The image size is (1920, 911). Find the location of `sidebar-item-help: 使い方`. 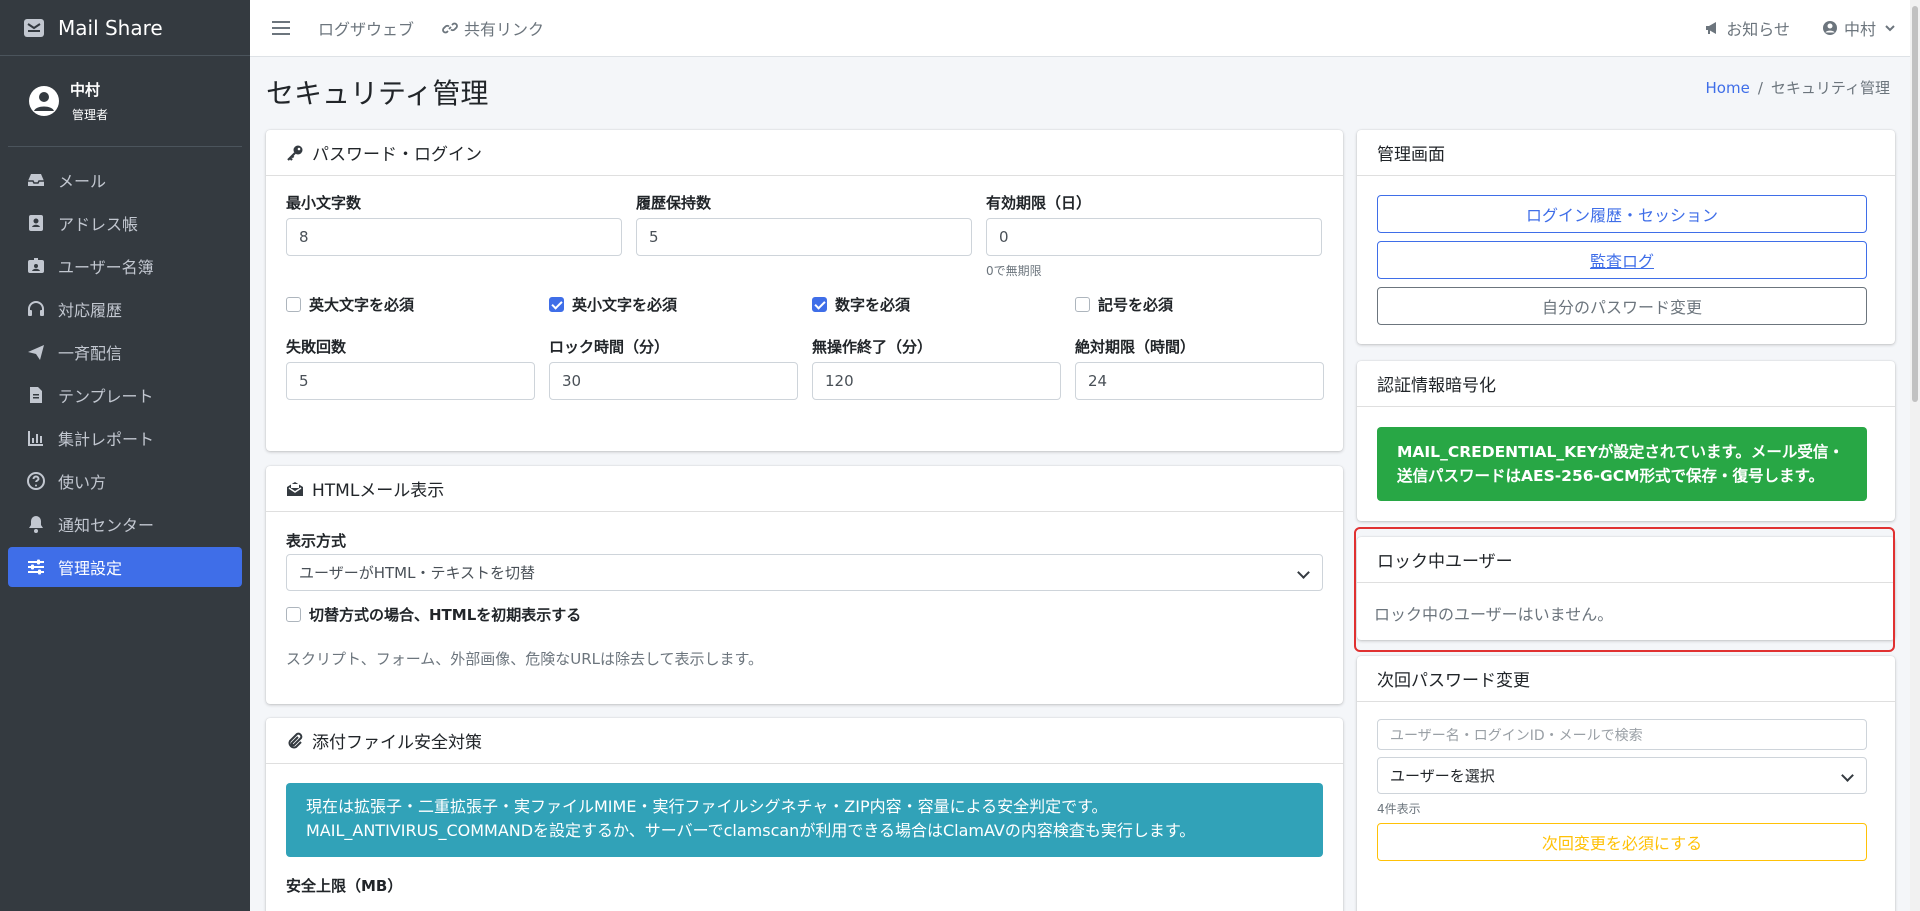

sidebar-item-help: 使い方 is located at coordinates (125, 481).